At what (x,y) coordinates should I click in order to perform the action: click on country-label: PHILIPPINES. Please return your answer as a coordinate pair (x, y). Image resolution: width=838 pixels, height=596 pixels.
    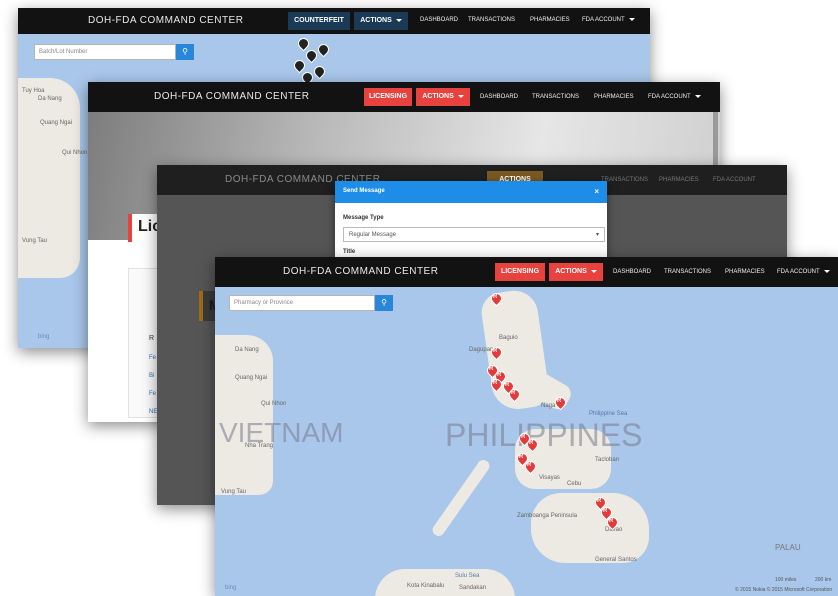
    Looking at the image, I should click on (544, 435).